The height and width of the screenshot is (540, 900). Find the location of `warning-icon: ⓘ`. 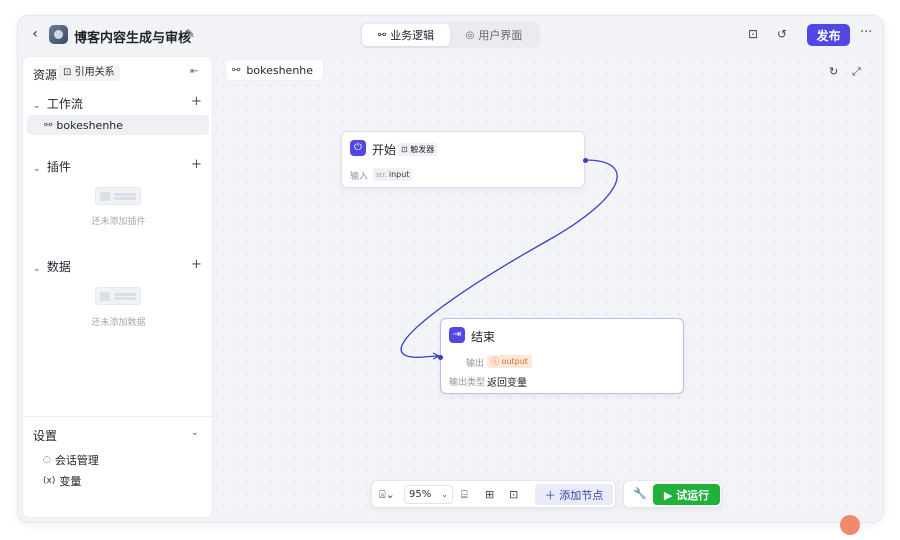

warning-icon: ⓘ is located at coordinates (495, 361).